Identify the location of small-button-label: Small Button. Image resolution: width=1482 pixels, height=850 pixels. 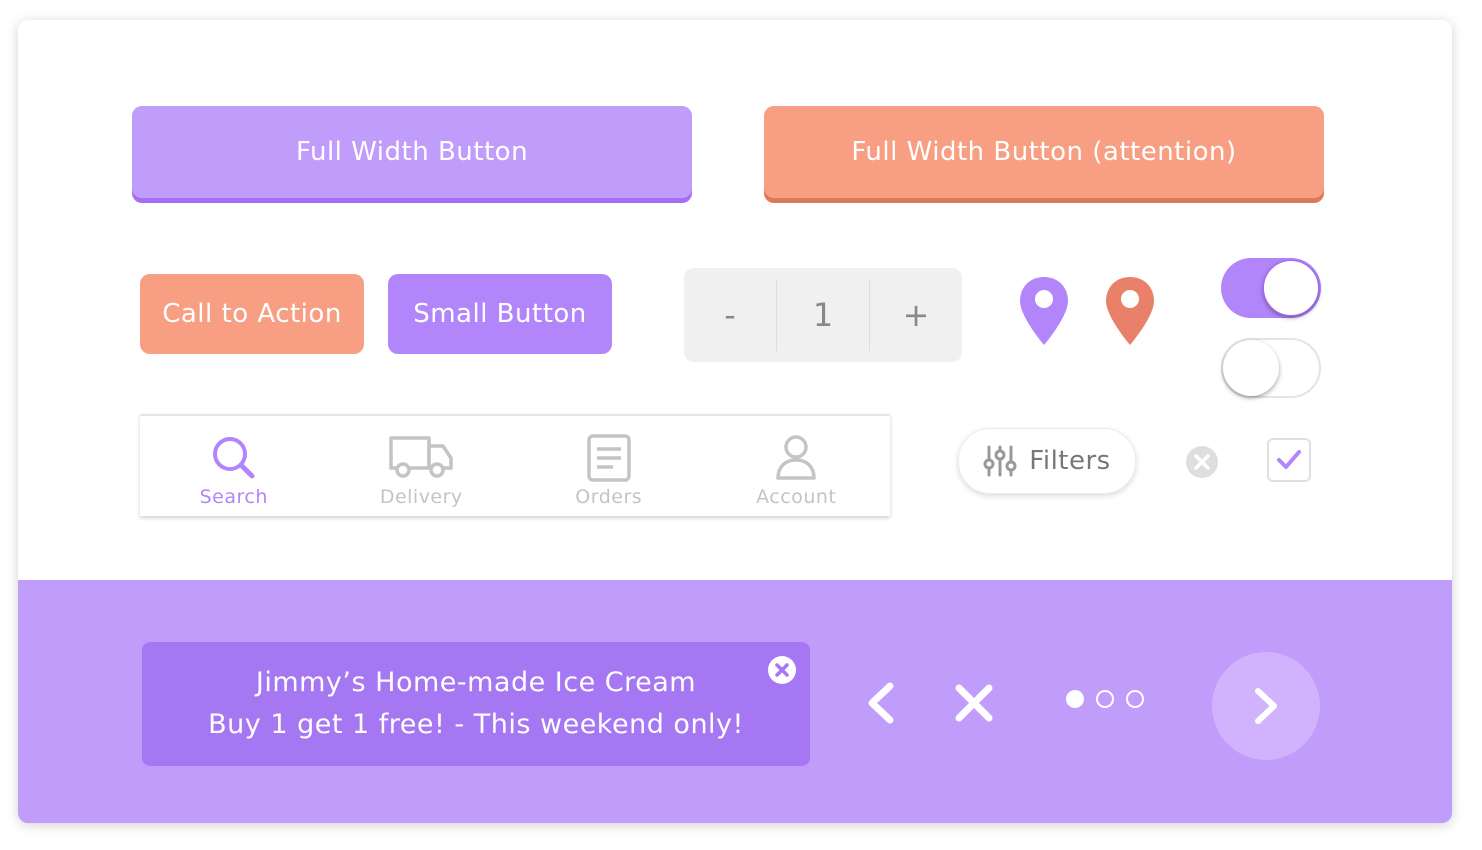
(500, 314).